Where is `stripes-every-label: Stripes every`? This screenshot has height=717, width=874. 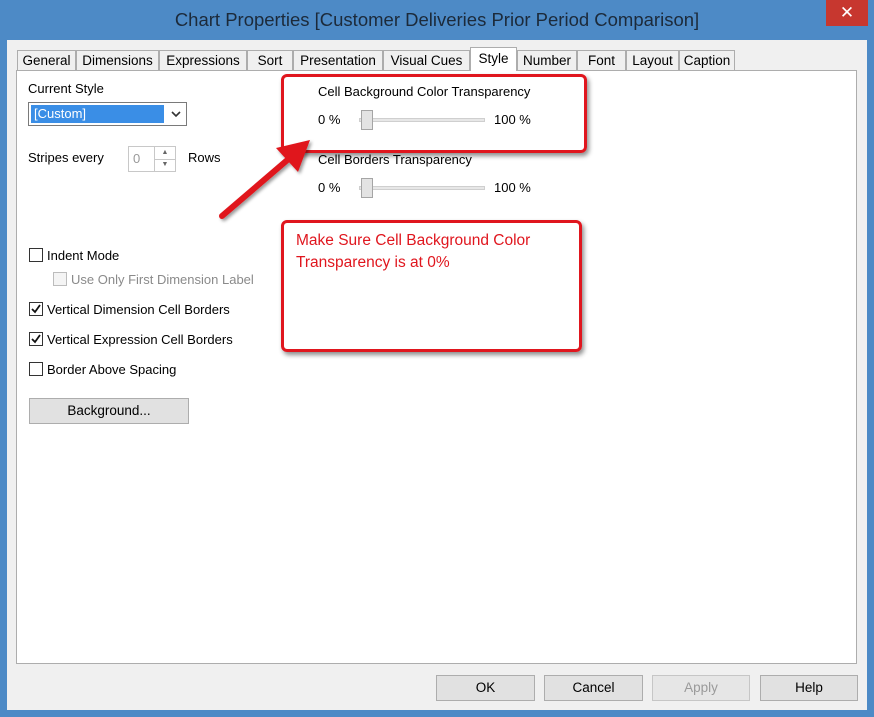
stripes-every-label: Stripes every is located at coordinates (66, 157).